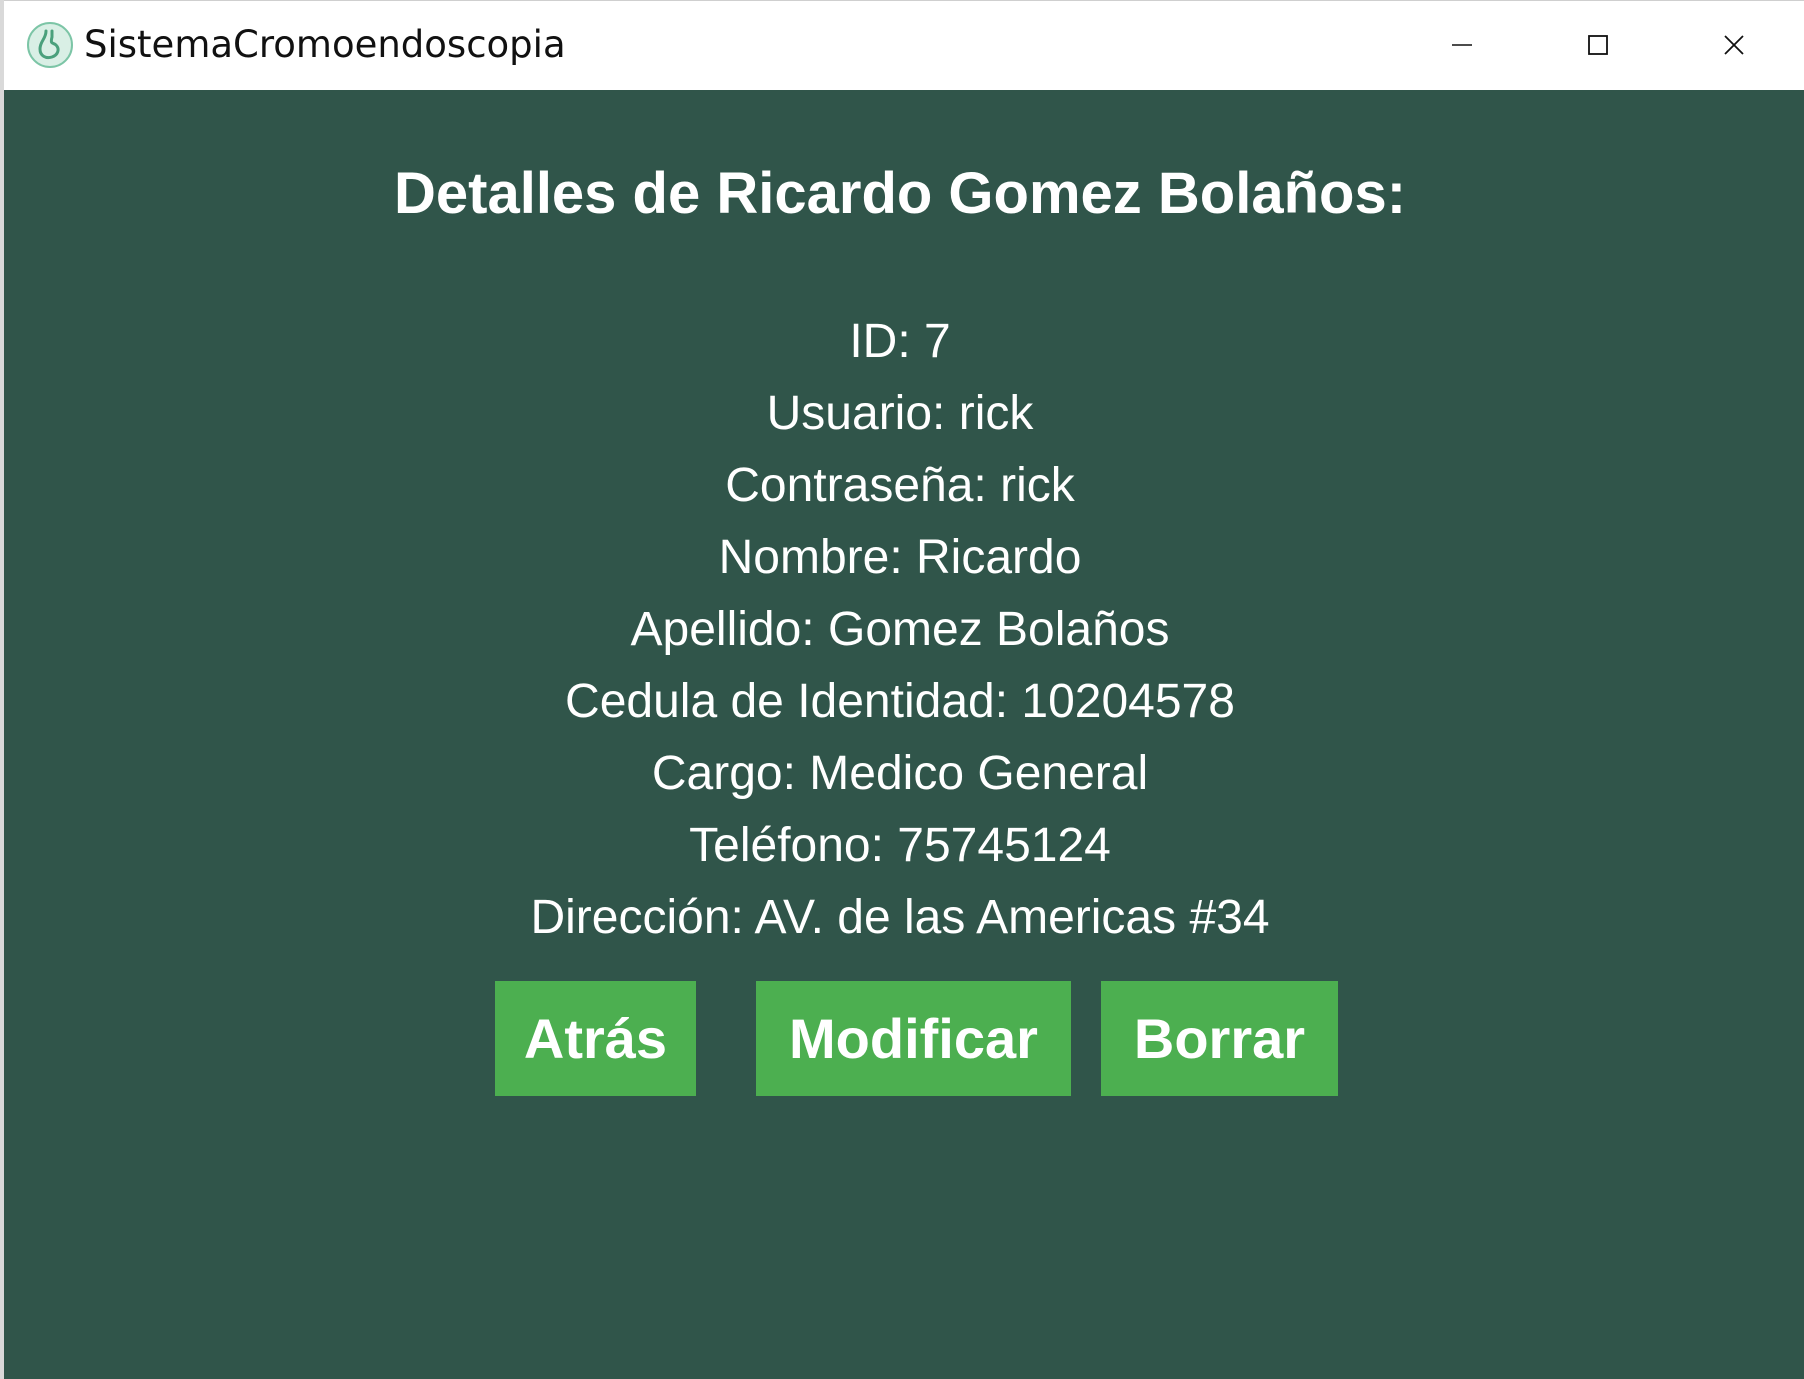 This screenshot has height=1379, width=1804. I want to click on close-button, so click(1734, 45).